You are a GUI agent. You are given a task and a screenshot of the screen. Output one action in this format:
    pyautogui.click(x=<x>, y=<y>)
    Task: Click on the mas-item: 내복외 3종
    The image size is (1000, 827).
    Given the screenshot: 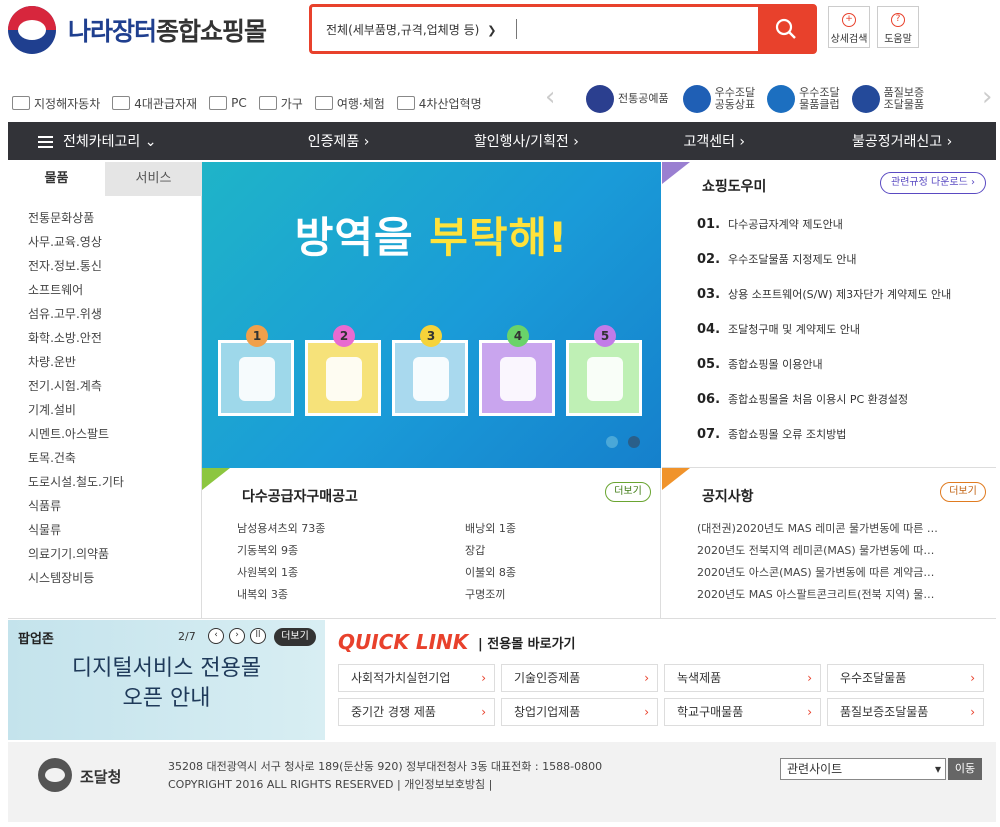 What is the action you would take?
    pyautogui.click(x=281, y=595)
    